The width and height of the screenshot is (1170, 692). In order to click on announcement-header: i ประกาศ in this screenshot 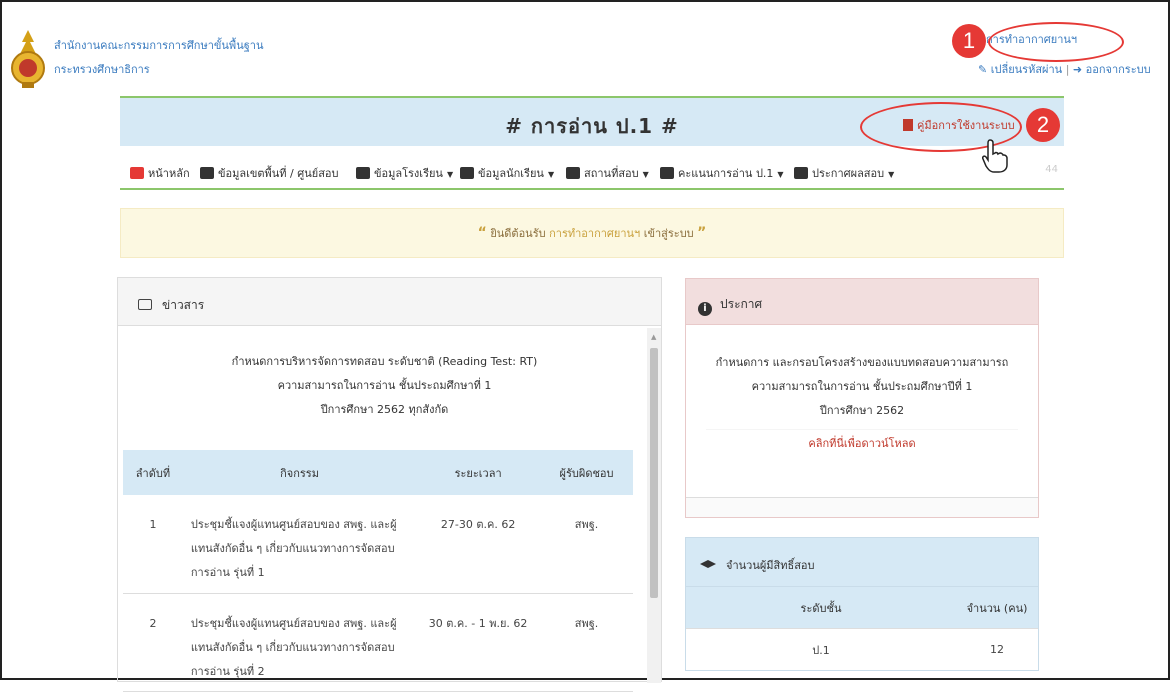, I will do `click(862, 302)`.